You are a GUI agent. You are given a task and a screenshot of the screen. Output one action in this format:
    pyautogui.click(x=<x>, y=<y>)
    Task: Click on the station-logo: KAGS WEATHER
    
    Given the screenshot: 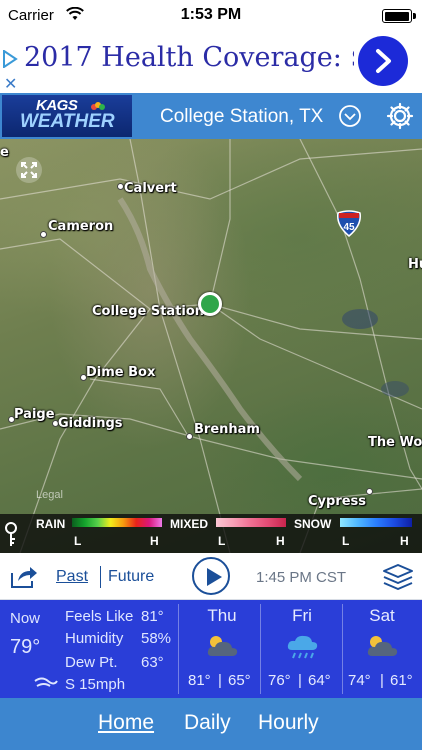 What is the action you would take?
    pyautogui.click(x=67, y=116)
    